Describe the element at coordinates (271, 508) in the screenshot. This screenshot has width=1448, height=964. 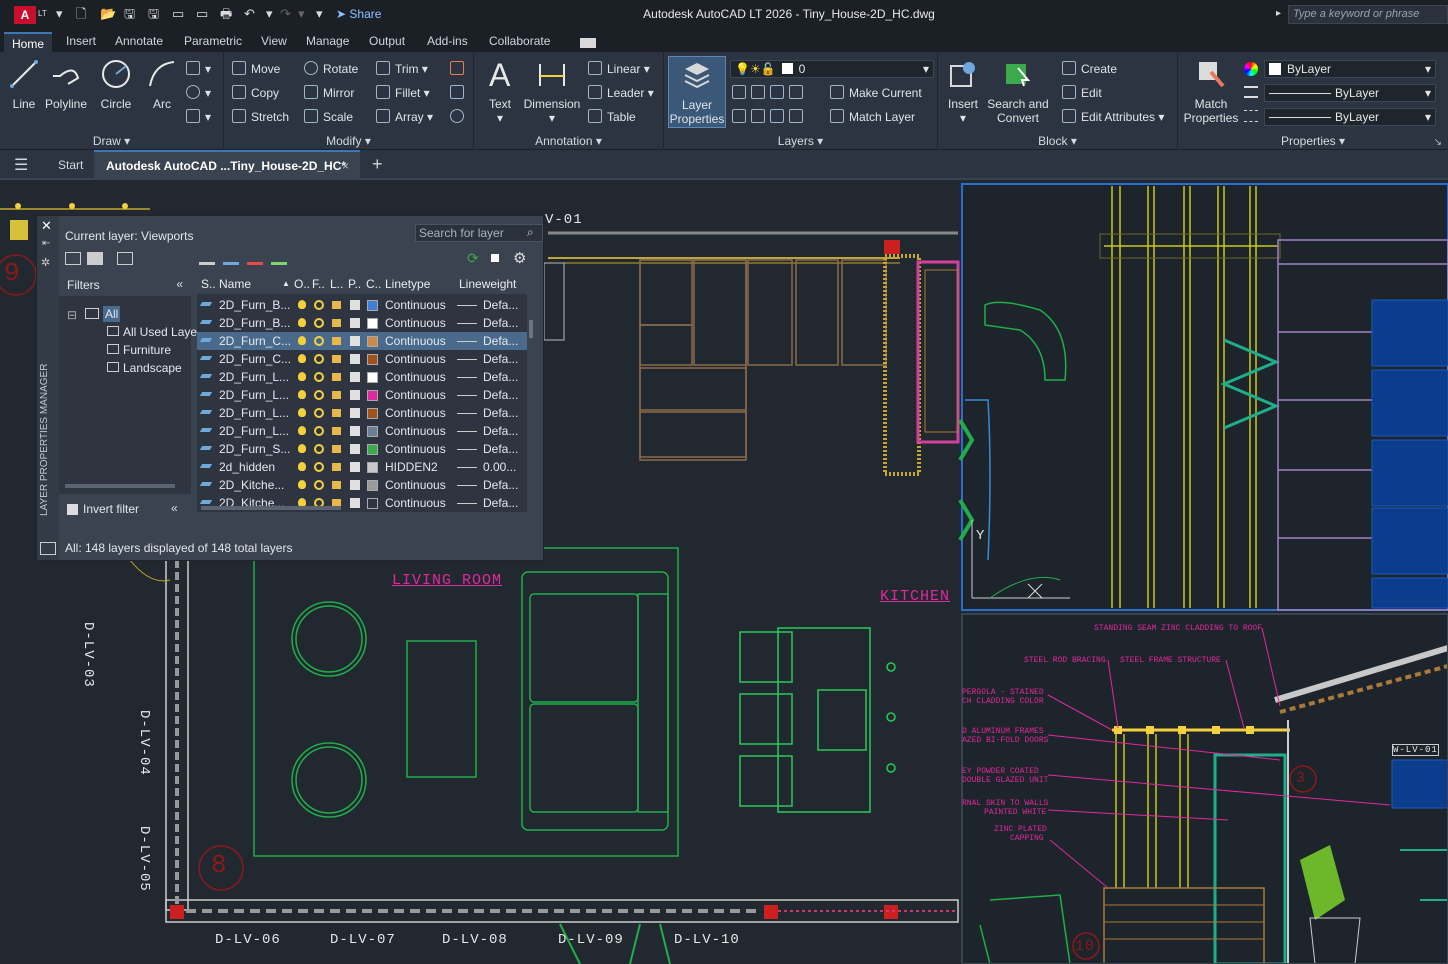
I see `grid-horizontal-scrollbar` at that location.